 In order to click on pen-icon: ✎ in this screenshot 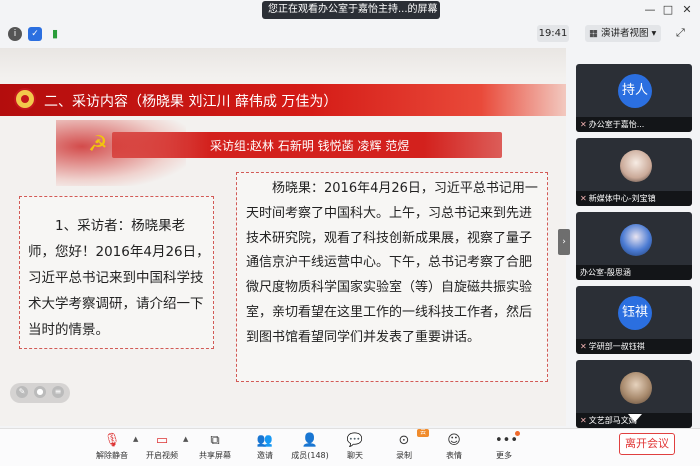, I will do `click(22, 392)`.